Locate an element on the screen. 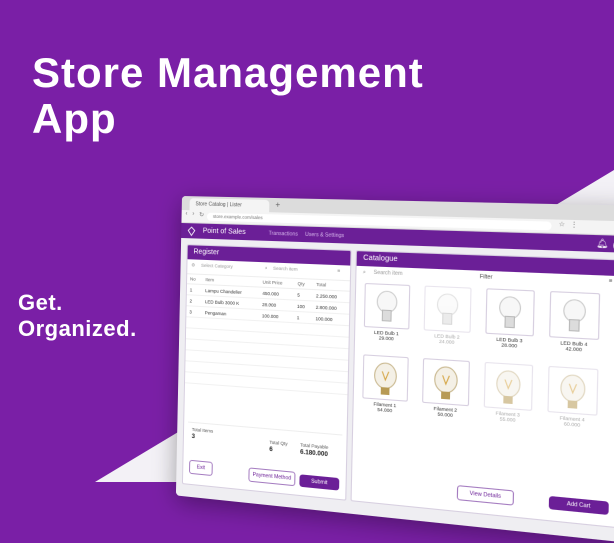  product-card: LED Bulb 2 24.000 is located at coordinates (447, 315).